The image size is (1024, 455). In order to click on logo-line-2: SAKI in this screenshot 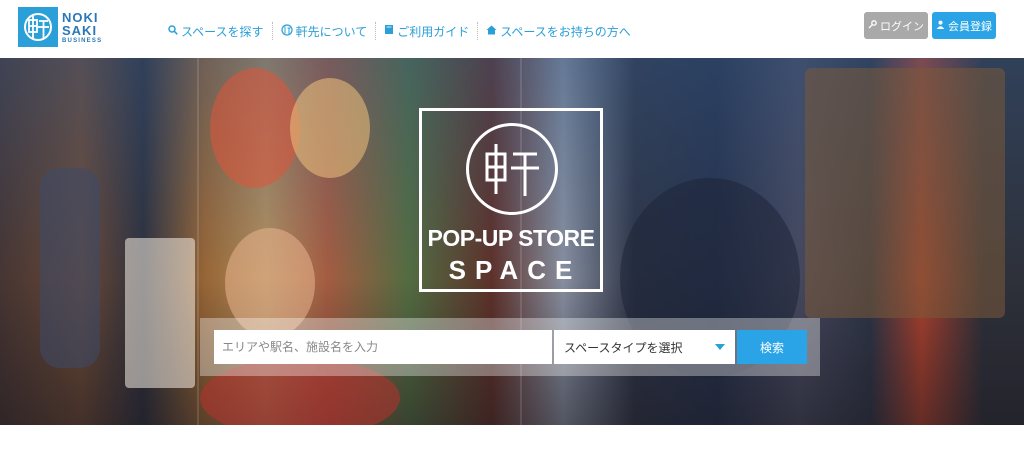, I will do `click(80, 30)`.